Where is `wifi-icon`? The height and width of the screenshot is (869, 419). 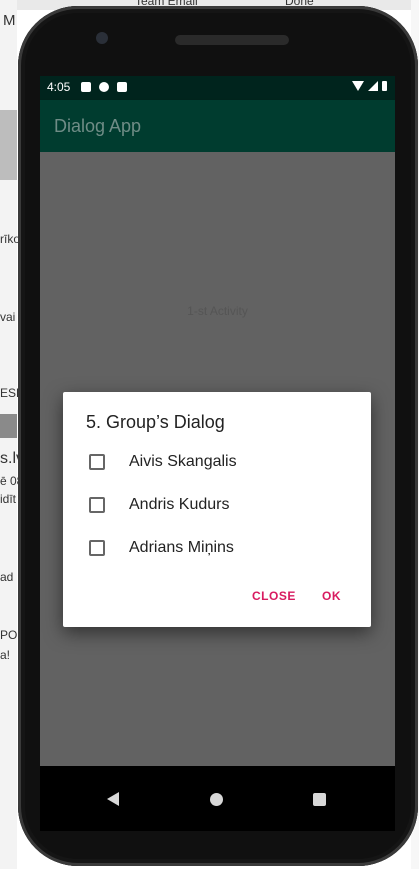
wifi-icon is located at coordinates (358, 86).